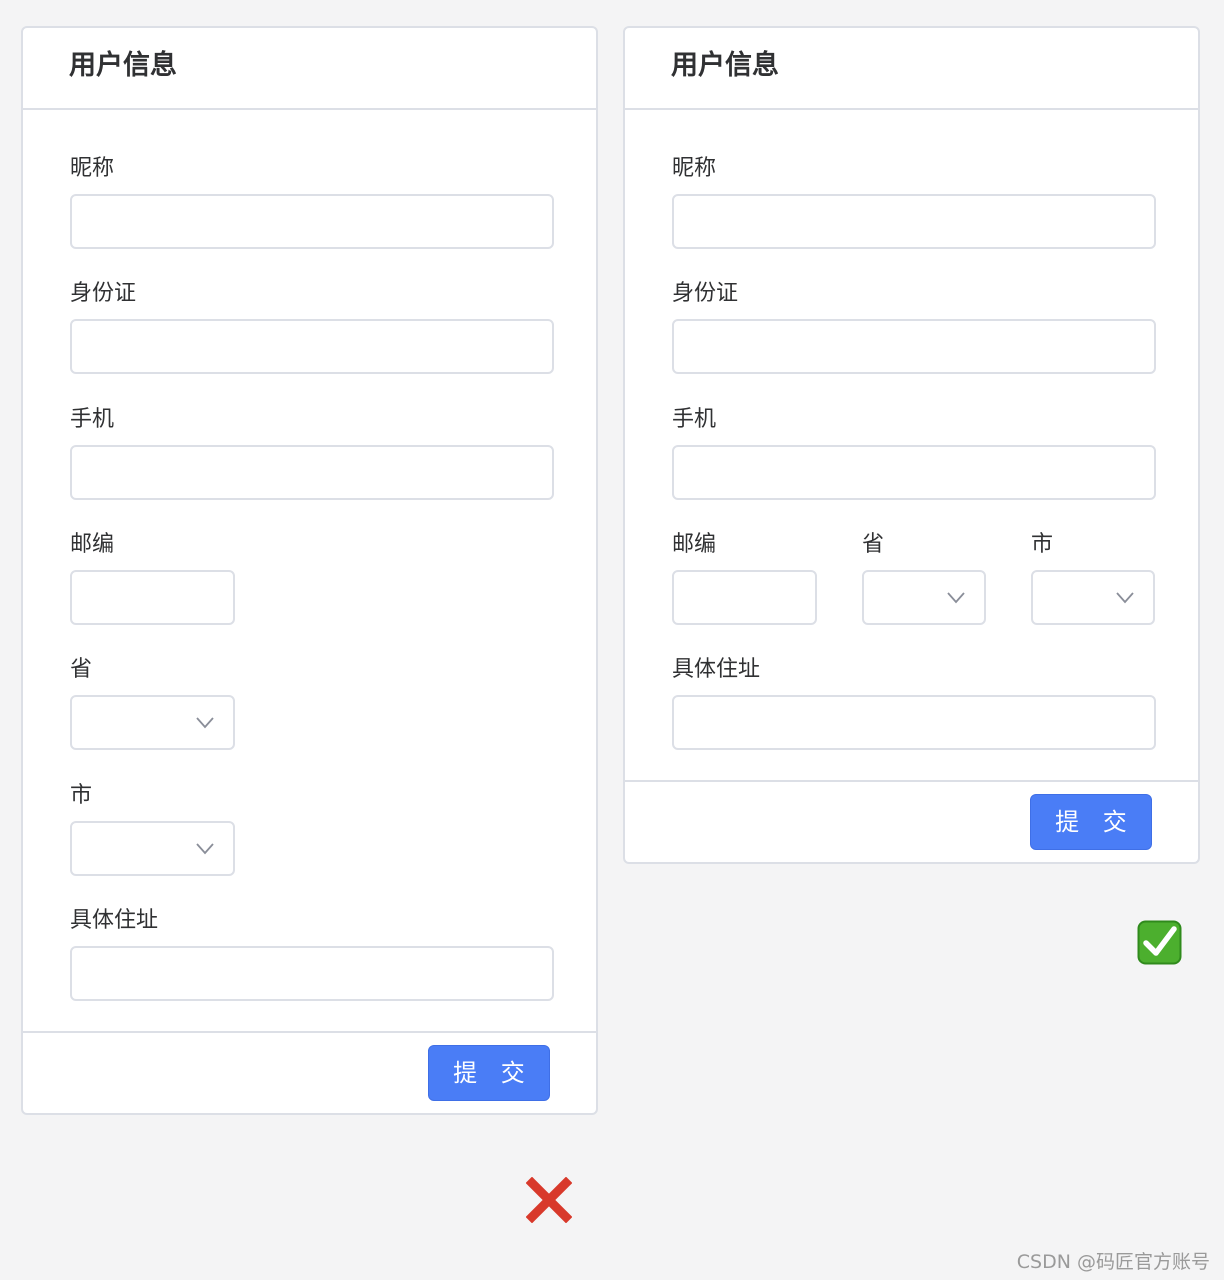 The width and height of the screenshot is (1224, 1280). Describe the element at coordinates (549, 1200) in the screenshot. I see `wrong-mark-icon` at that location.